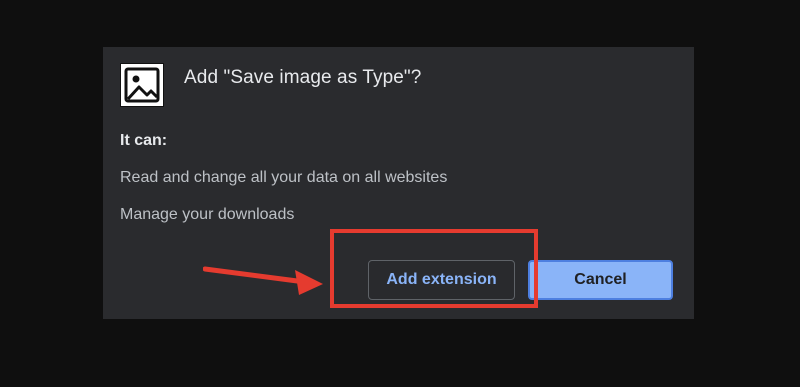  Describe the element at coordinates (142, 85) in the screenshot. I see `image-icon` at that location.